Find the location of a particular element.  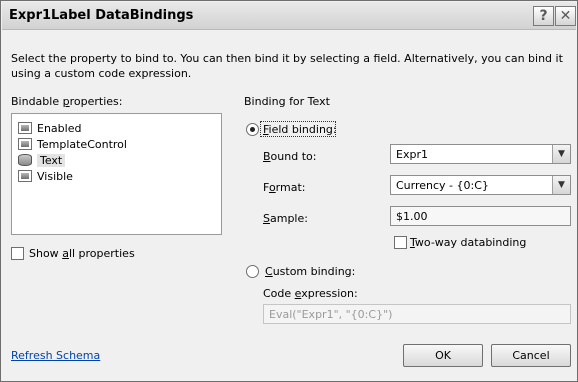

list-item-enabled: Enabled is located at coordinates (49, 128).